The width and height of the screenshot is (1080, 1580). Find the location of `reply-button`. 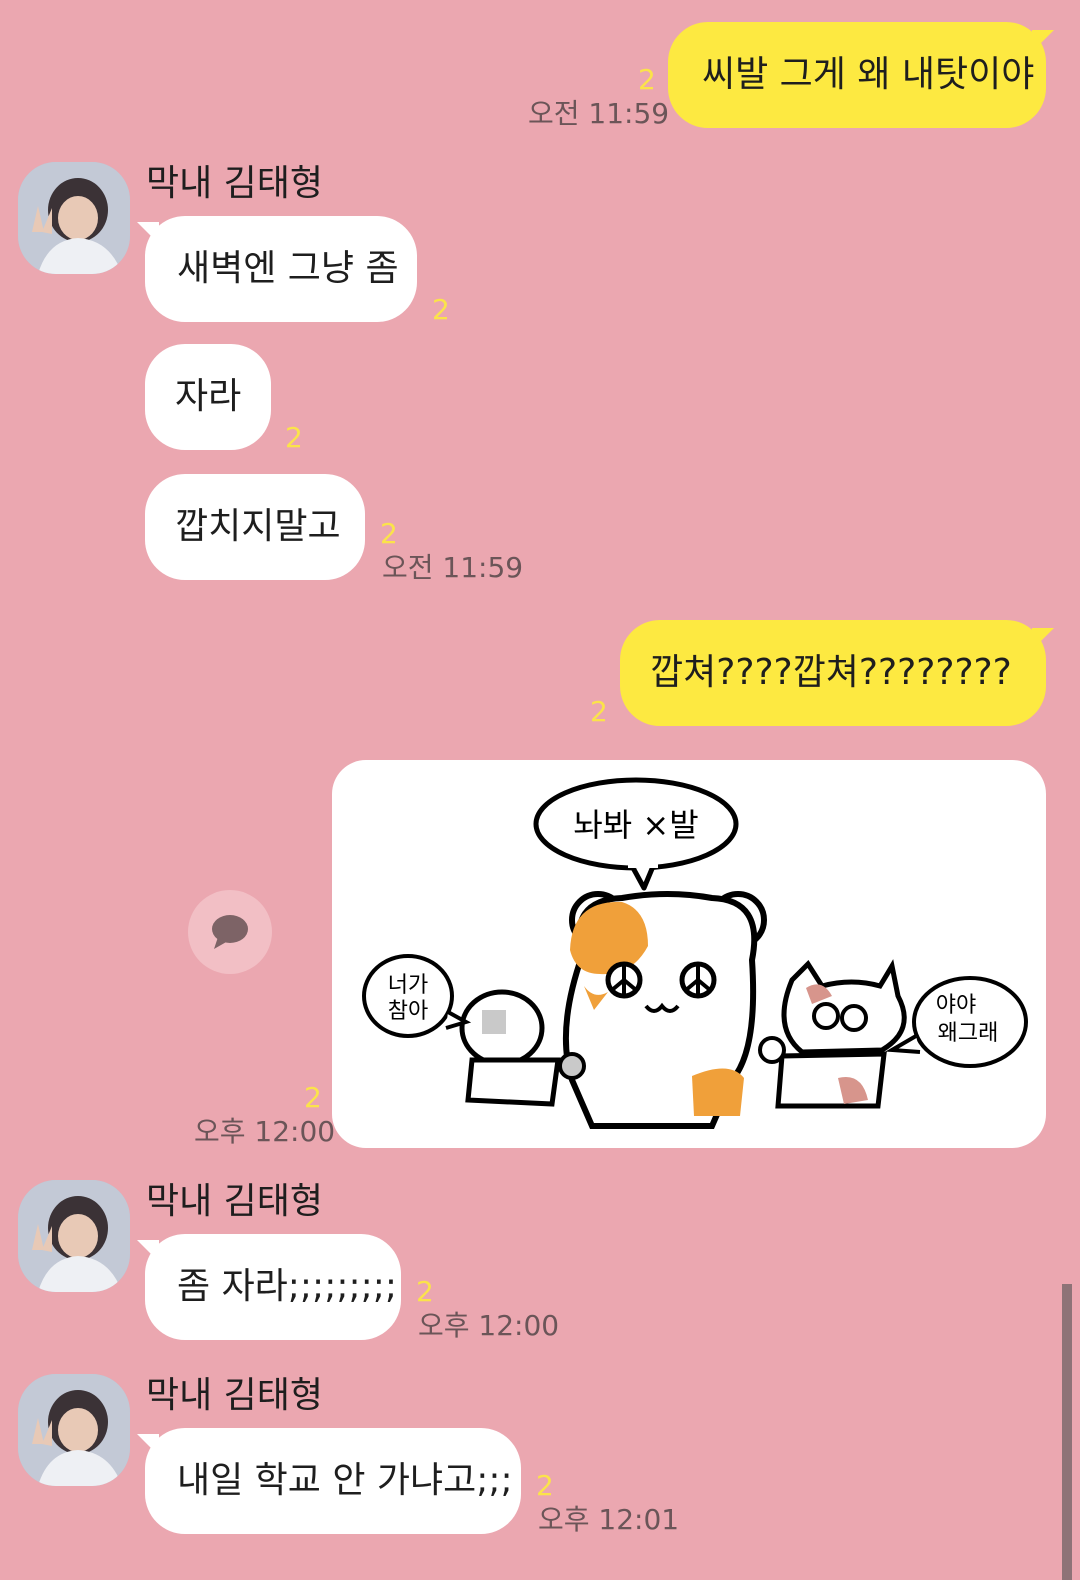

reply-button is located at coordinates (230, 932).